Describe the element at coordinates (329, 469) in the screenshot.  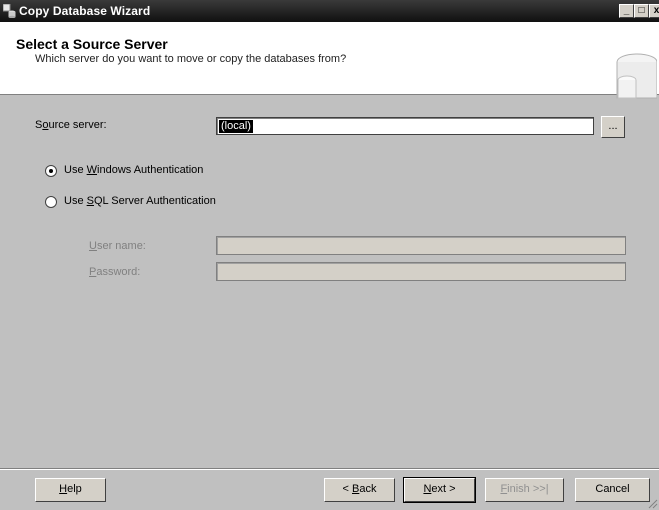
I see `footer-divider` at that location.